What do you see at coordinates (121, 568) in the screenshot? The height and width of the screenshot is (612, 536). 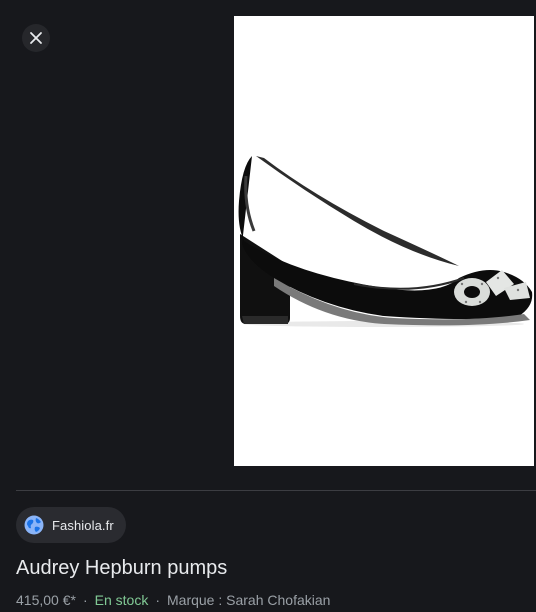 I see `product-title: Audrey Hepburn pumps` at bounding box center [121, 568].